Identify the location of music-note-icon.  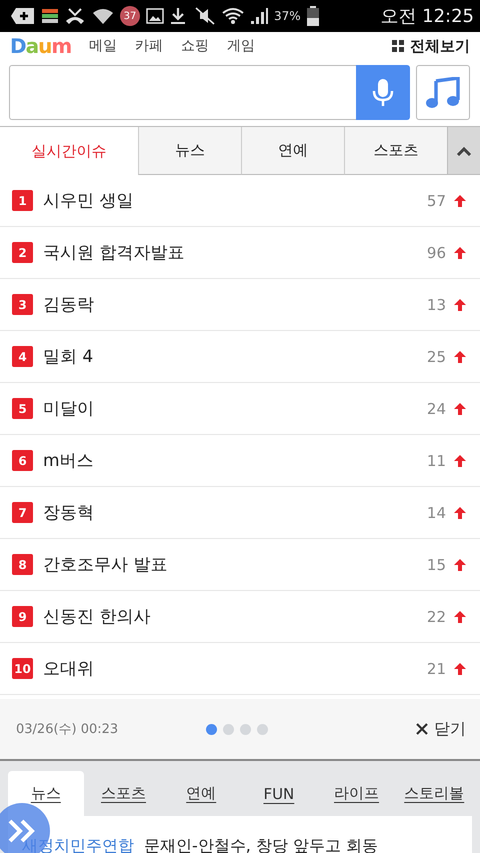
(443, 92).